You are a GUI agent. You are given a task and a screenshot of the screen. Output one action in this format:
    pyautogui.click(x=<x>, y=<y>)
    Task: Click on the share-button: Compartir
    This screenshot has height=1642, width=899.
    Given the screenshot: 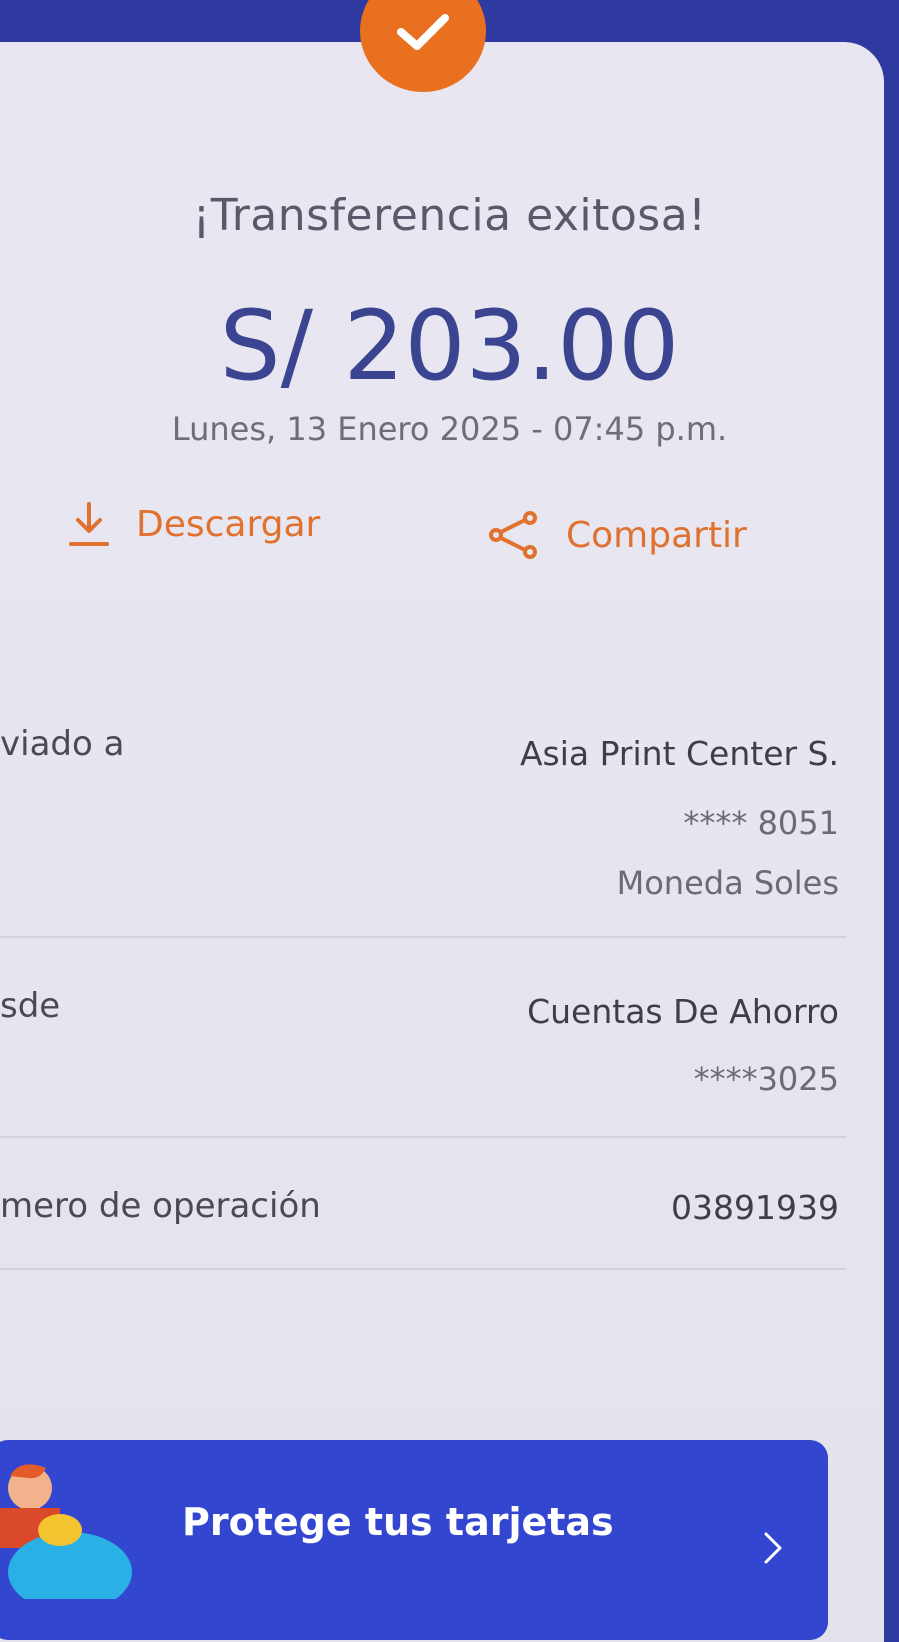 What is the action you would take?
    pyautogui.click(x=617, y=535)
    